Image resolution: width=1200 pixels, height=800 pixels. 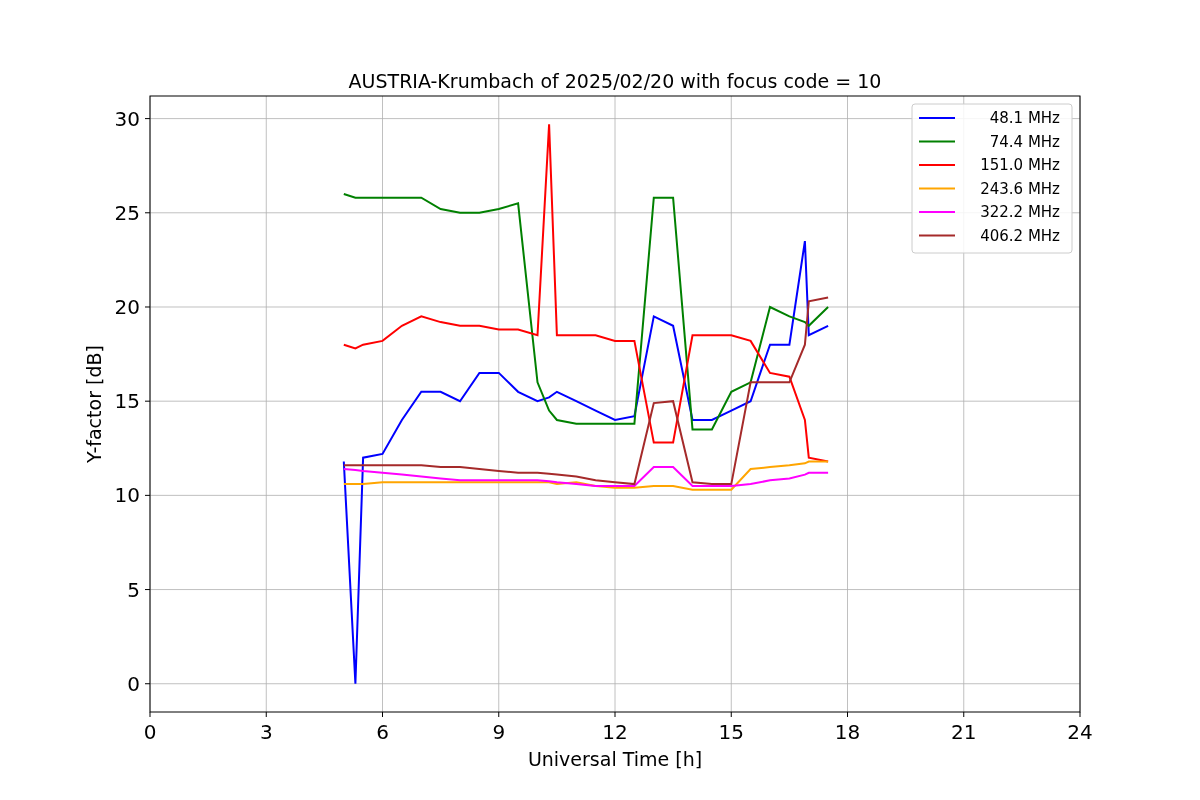 What do you see at coordinates (127, 401) in the screenshot?
I see `y-tick-label: 15` at bounding box center [127, 401].